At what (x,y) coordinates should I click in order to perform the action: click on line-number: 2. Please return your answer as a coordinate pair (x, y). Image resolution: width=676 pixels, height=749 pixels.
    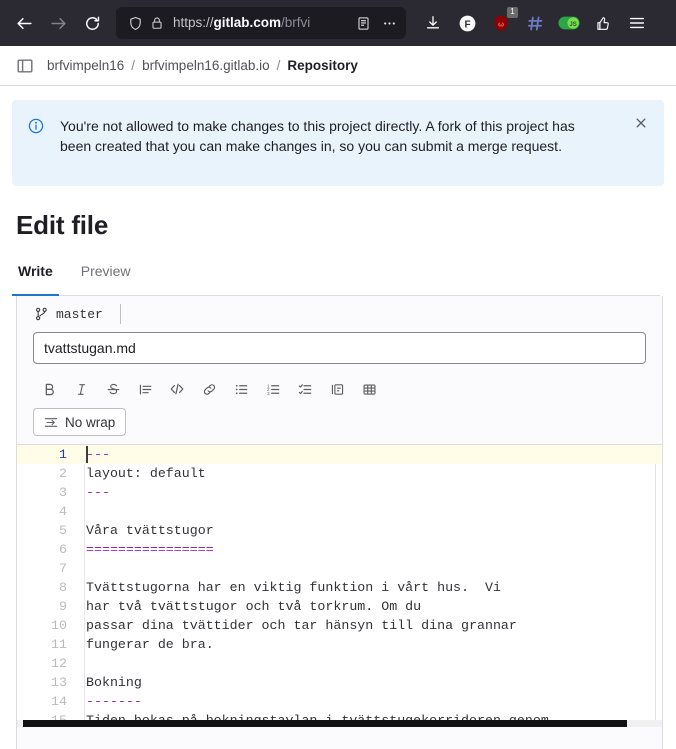
    Looking at the image, I should click on (63, 473).